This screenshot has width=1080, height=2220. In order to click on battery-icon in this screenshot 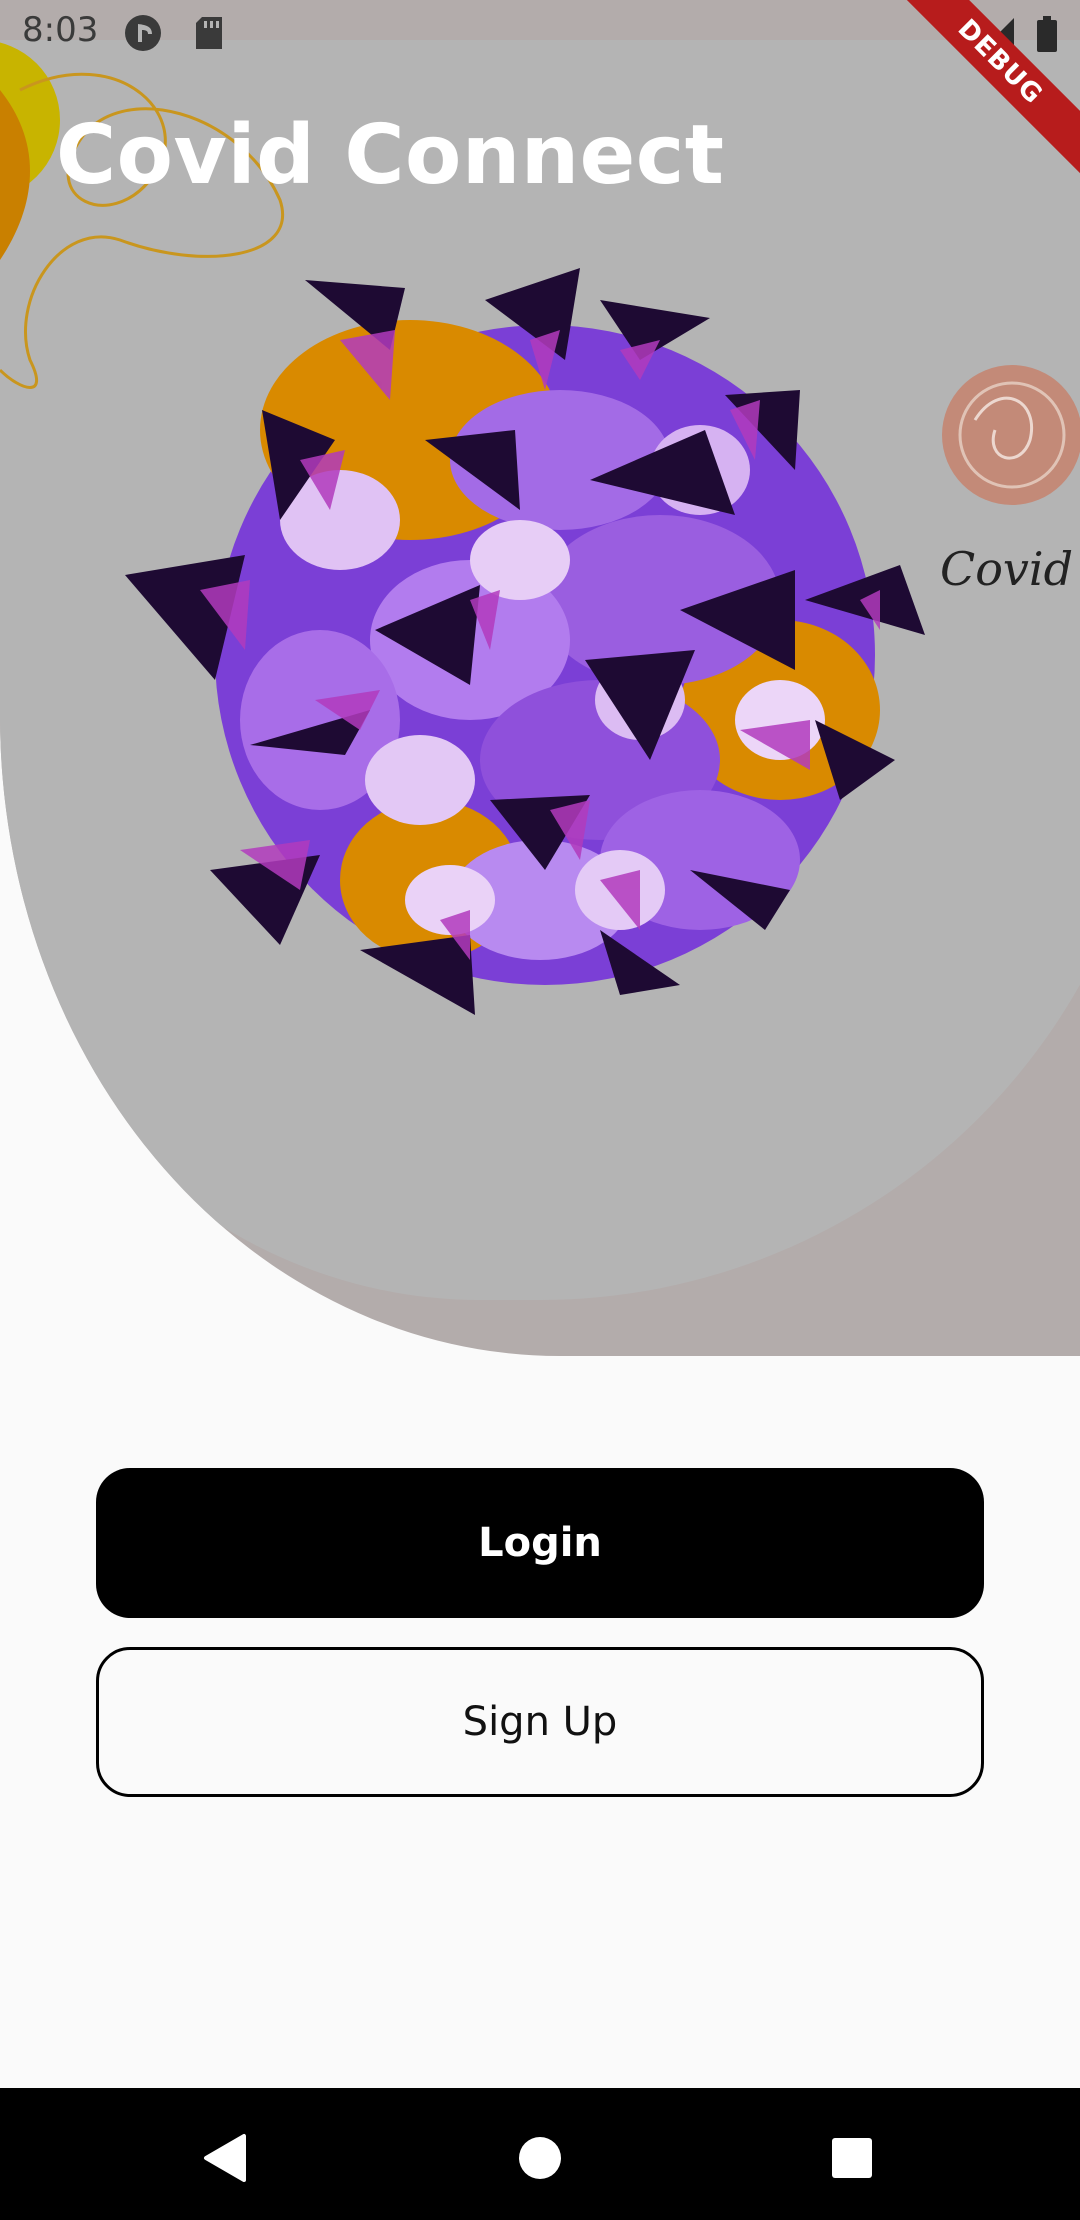, I will do `click(1047, 34)`.